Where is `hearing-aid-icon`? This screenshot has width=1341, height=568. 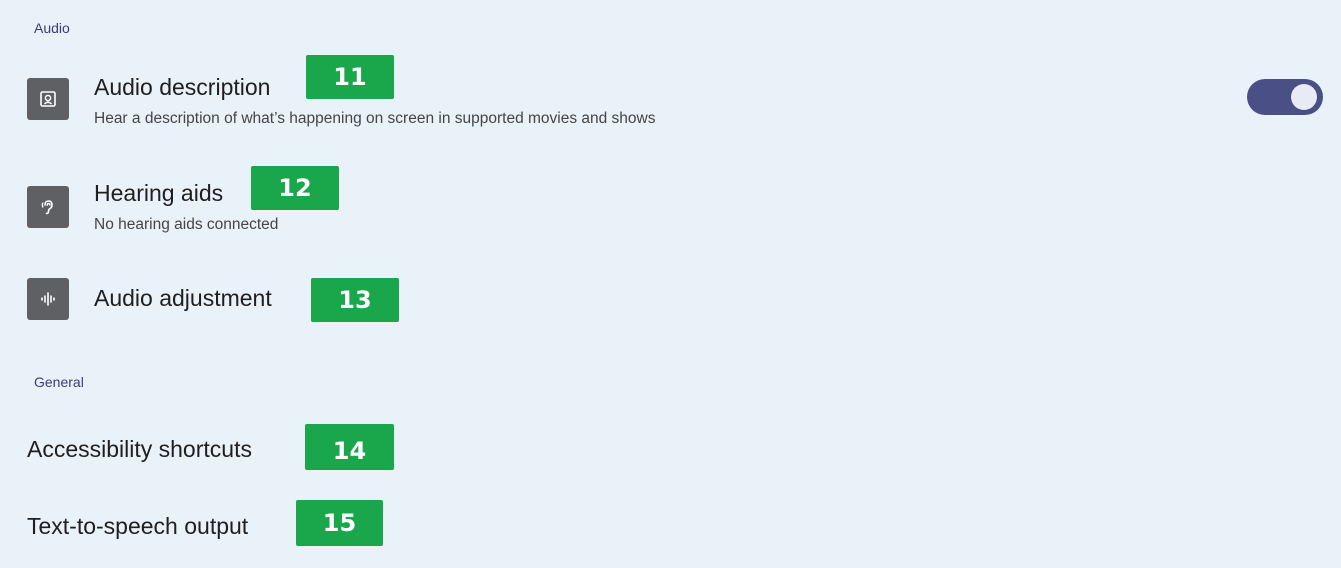
hearing-aid-icon is located at coordinates (48, 207).